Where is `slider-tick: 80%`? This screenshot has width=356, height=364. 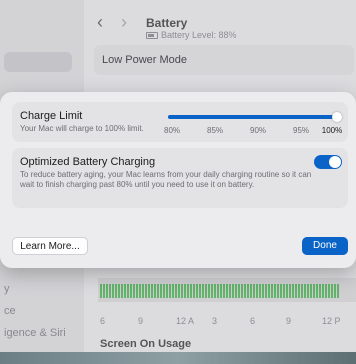 slider-tick: 80% is located at coordinates (172, 130).